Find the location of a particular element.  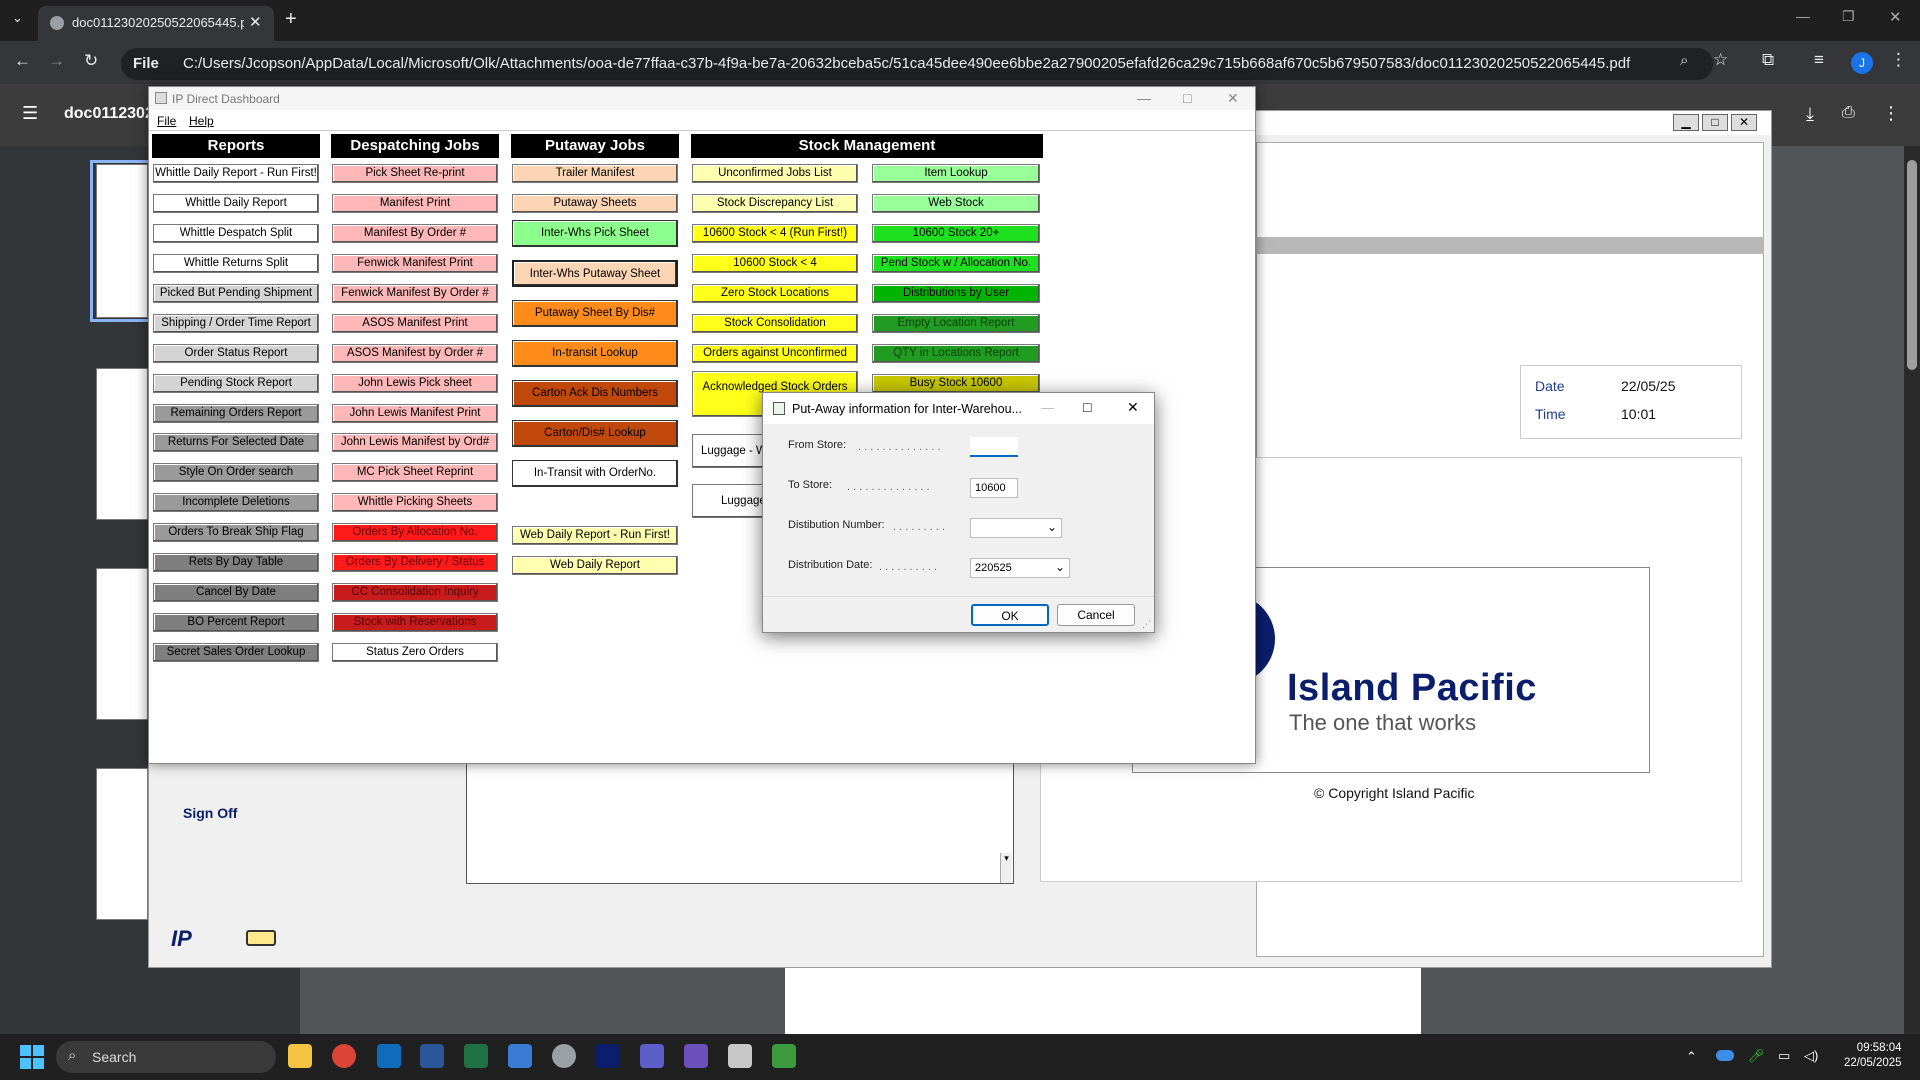

report-button: Returns For Selected Date is located at coordinates (236, 442).